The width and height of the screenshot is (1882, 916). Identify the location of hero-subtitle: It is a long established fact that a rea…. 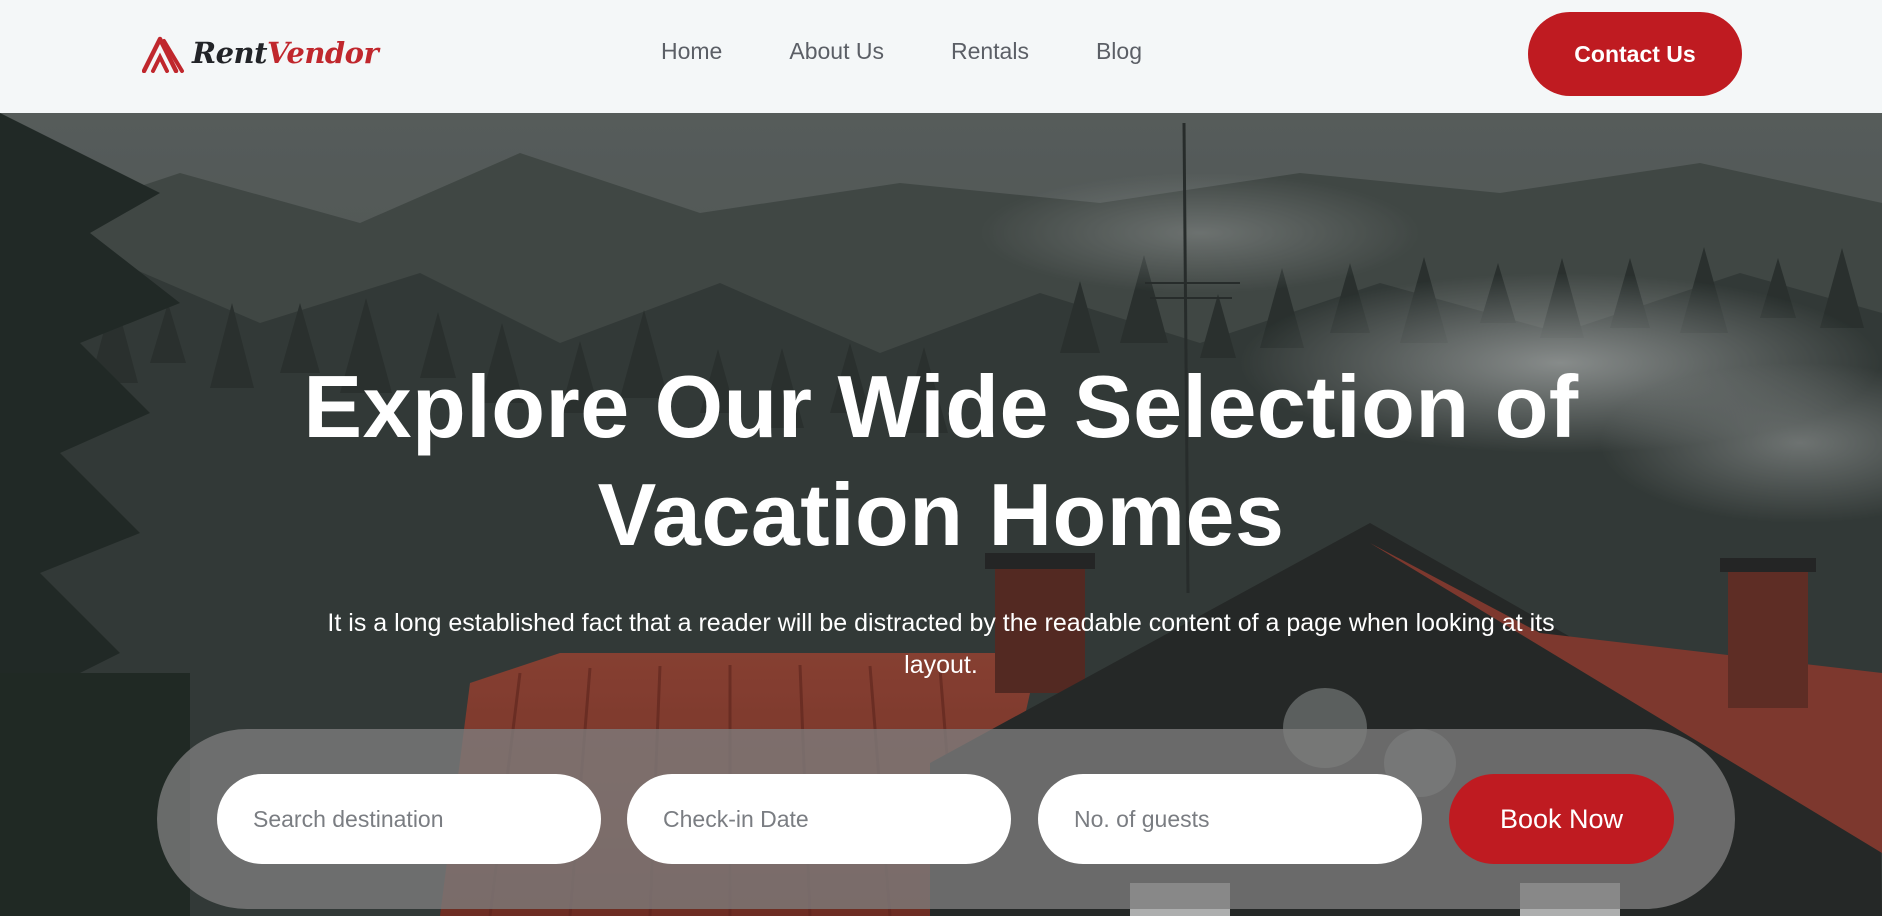
(941, 644).